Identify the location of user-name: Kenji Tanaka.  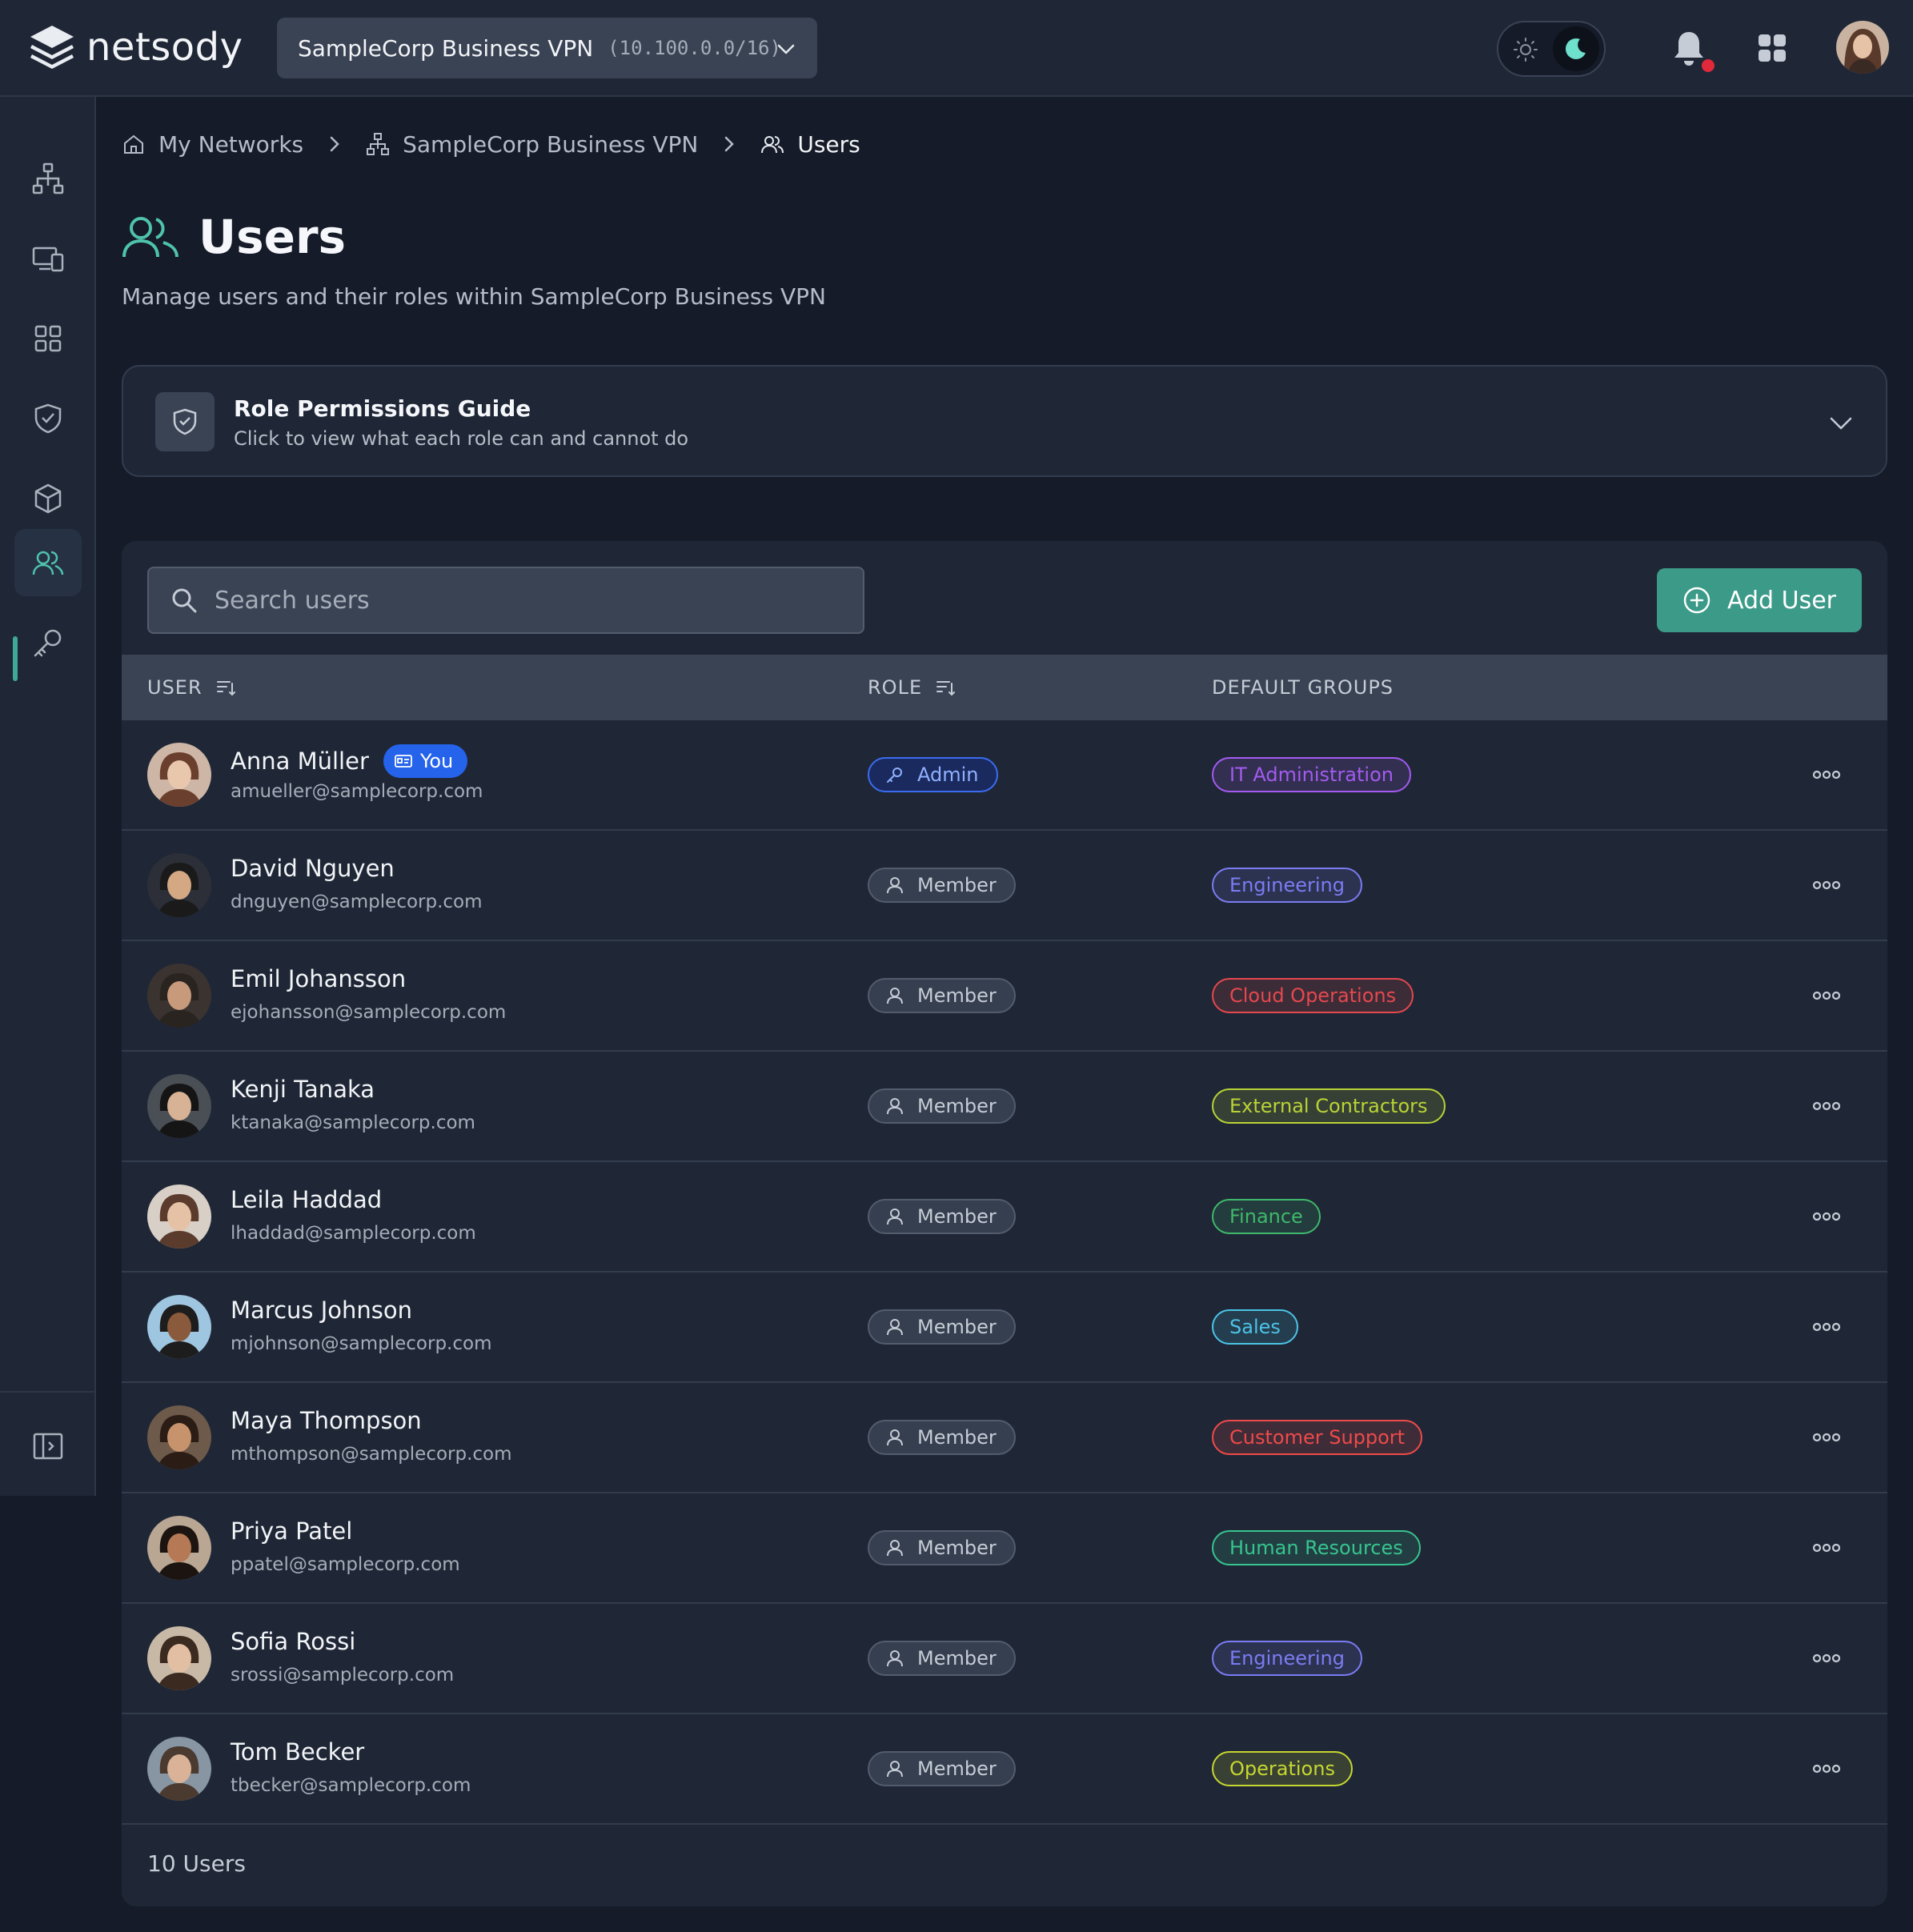
(303, 1089).